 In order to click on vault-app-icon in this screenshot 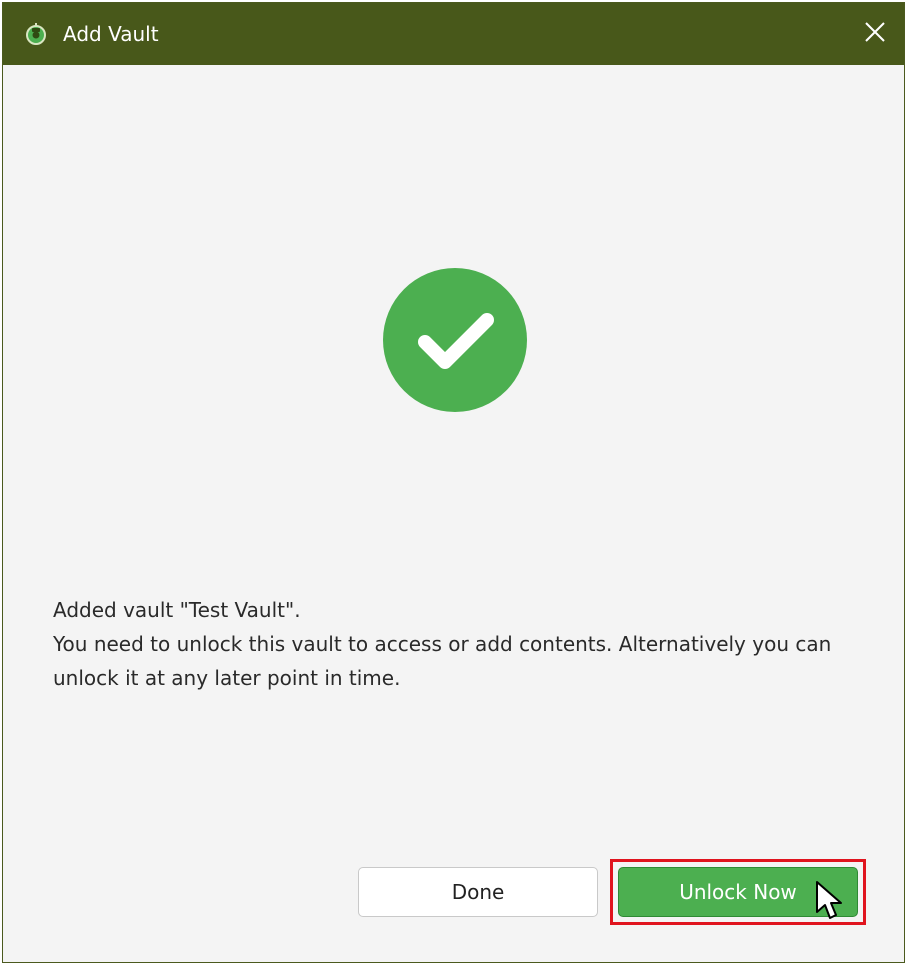, I will do `click(36, 34)`.